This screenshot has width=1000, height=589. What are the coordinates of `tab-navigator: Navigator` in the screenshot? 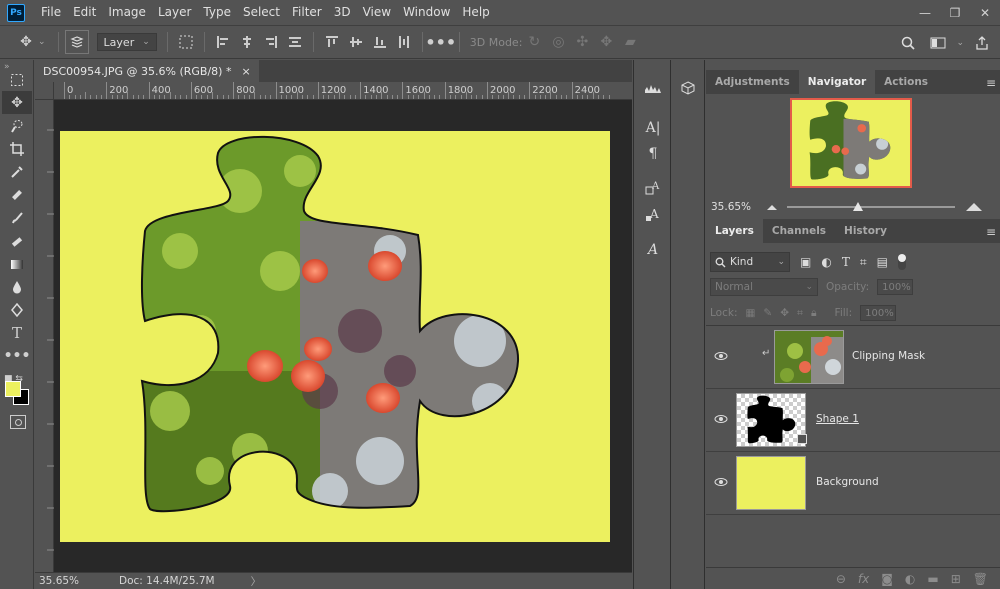 It's located at (837, 82).